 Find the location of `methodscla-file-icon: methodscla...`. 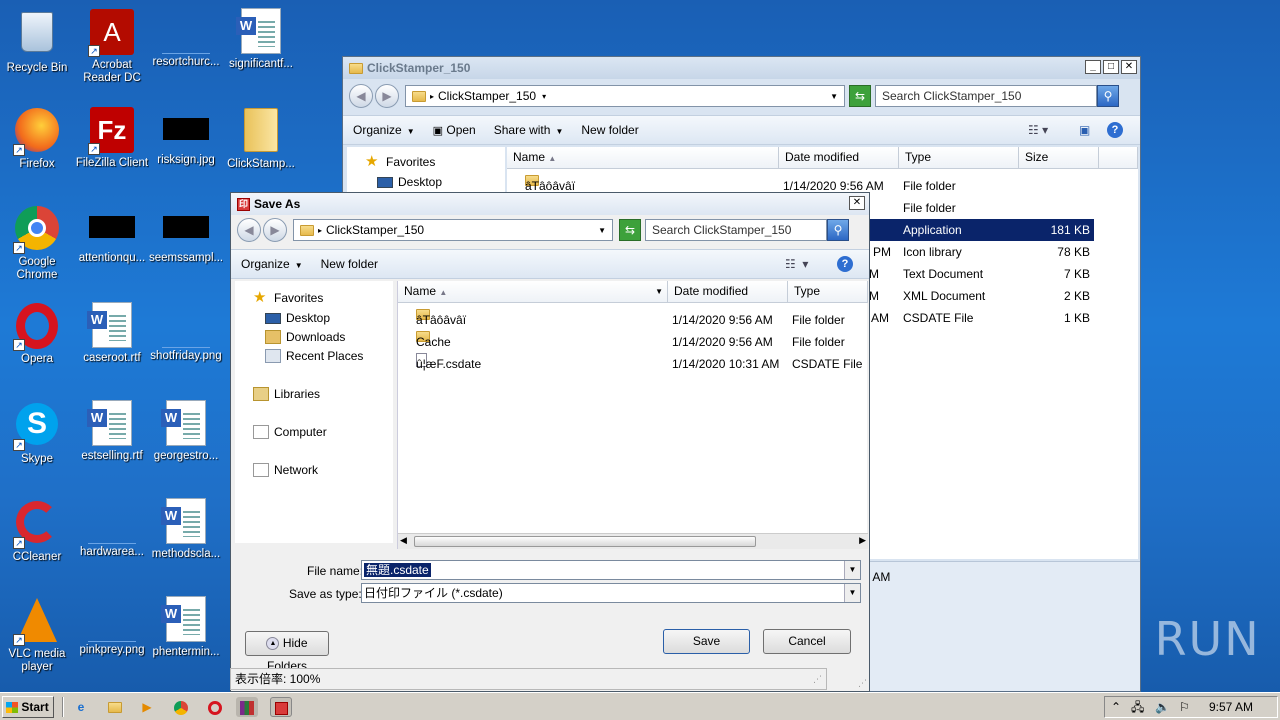

methodscla-file-icon: methodscla... is located at coordinates (186, 529).